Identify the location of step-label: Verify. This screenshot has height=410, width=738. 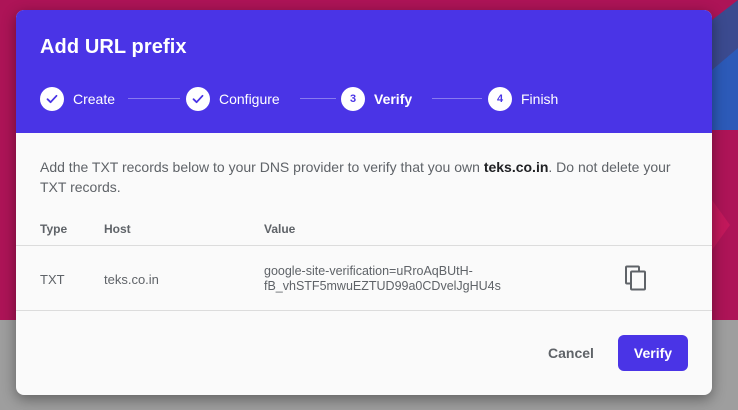
(393, 99).